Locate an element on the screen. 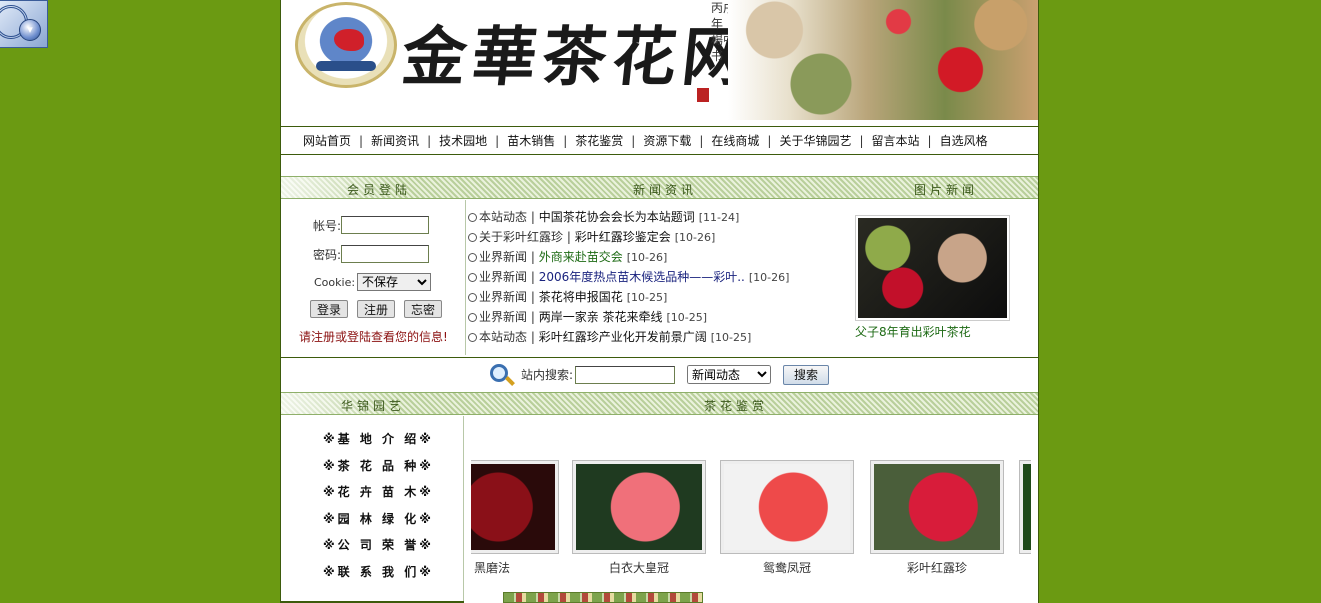 The height and width of the screenshot is (603, 1321). camellia-banner-photo is located at coordinates (883, 60).